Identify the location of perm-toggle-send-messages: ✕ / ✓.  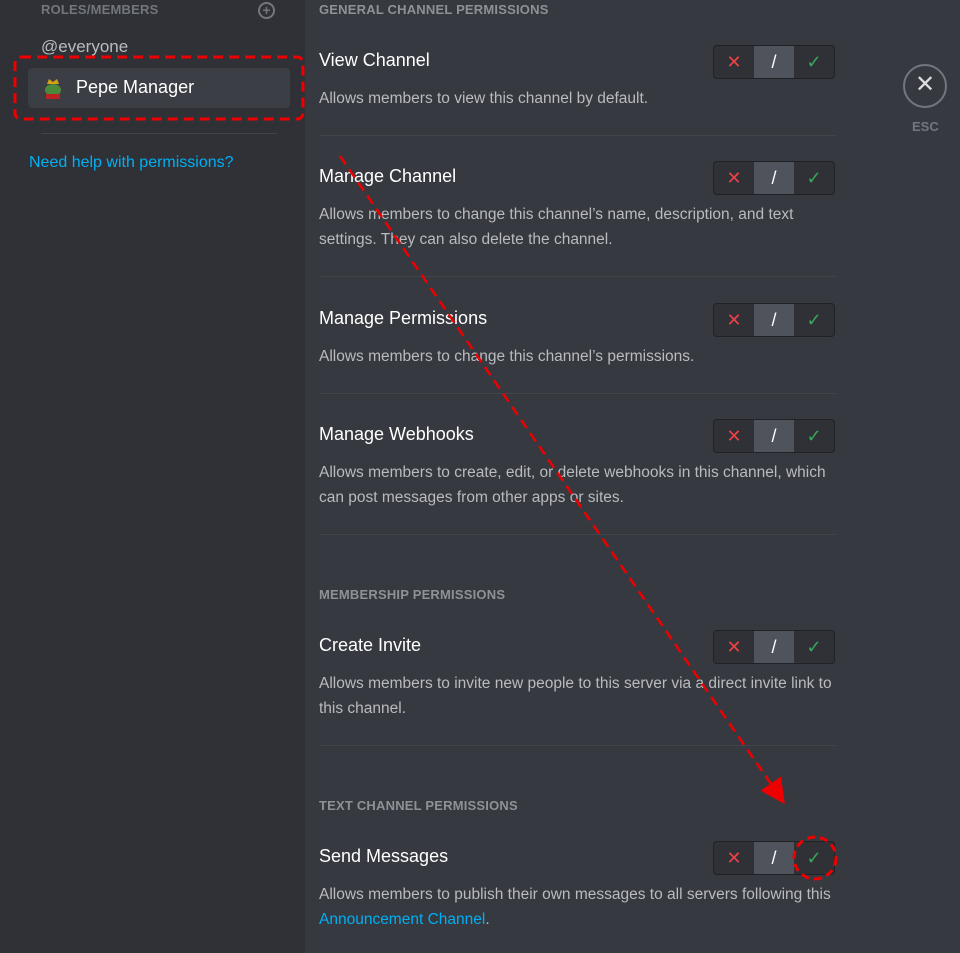
(774, 858).